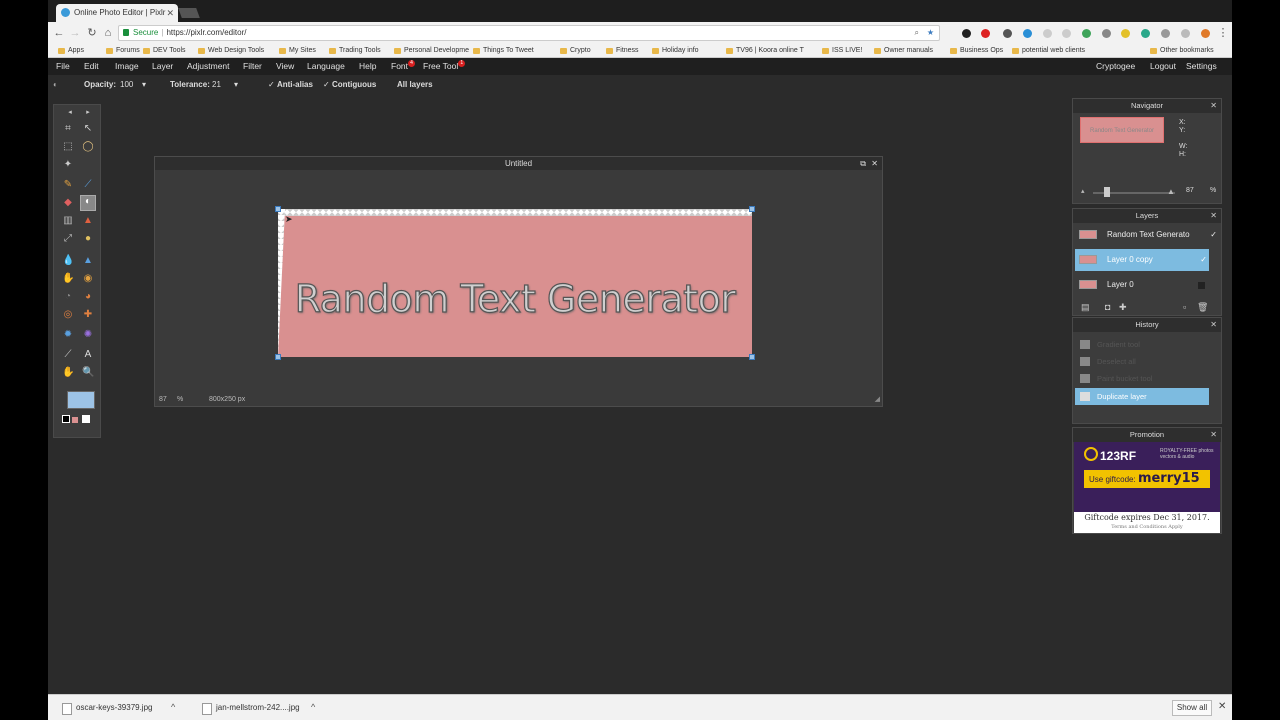 The image size is (1280, 720). What do you see at coordinates (529, 33) in the screenshot?
I see `address-bar: Secure | https://pixlr.com/editor/ ⌕ ★` at bounding box center [529, 33].